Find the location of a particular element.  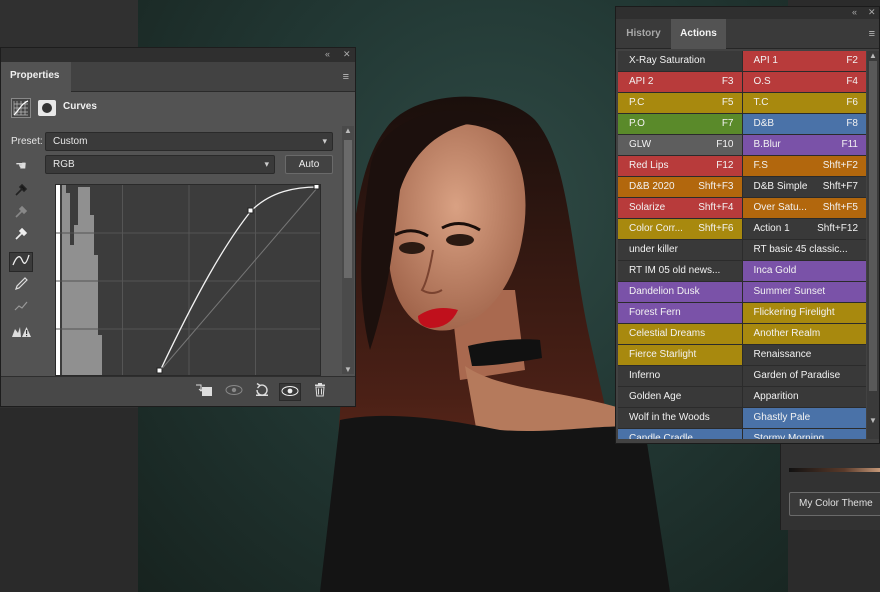

action-button: Flickering Firelight is located at coordinates (804, 313).